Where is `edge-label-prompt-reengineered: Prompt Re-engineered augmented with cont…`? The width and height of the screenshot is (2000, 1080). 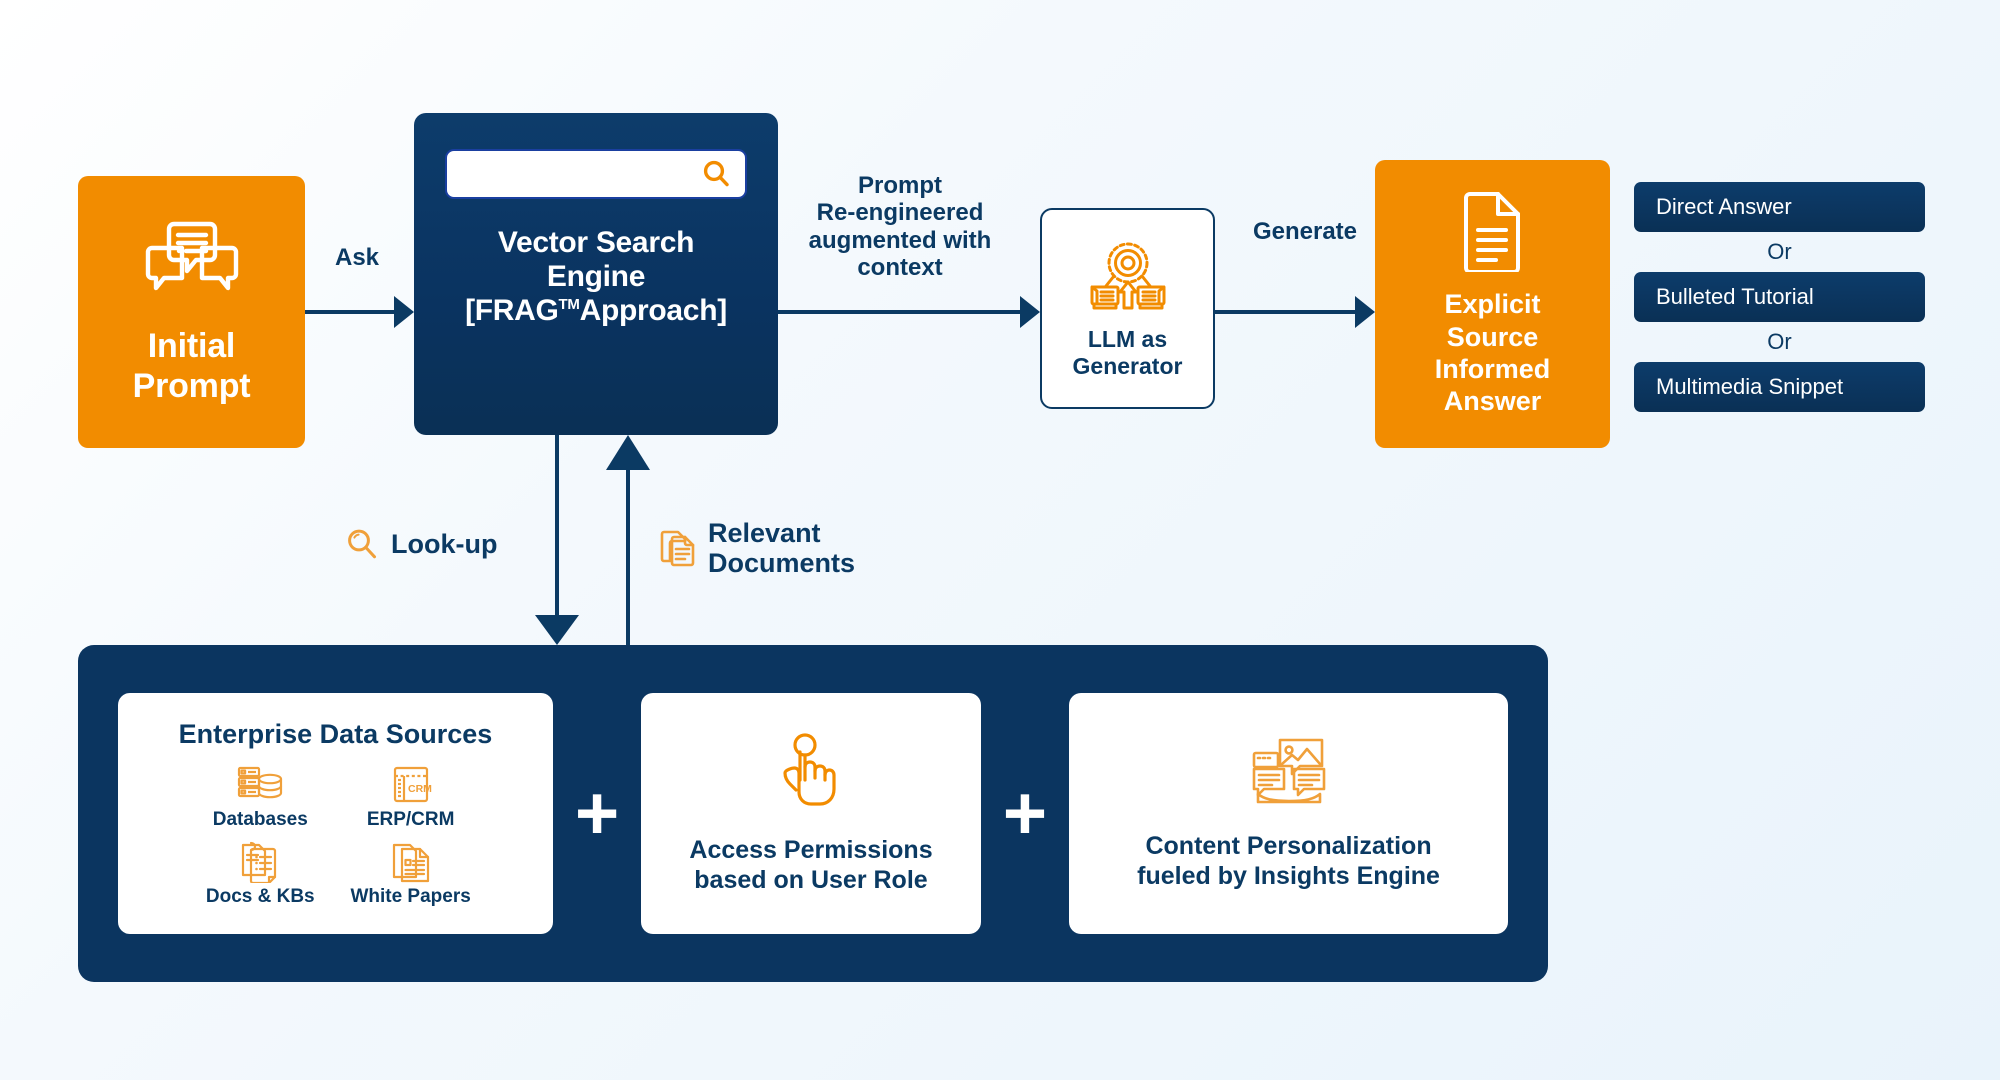 edge-label-prompt-reengineered: Prompt Re-engineered augmented with cont… is located at coordinates (900, 226).